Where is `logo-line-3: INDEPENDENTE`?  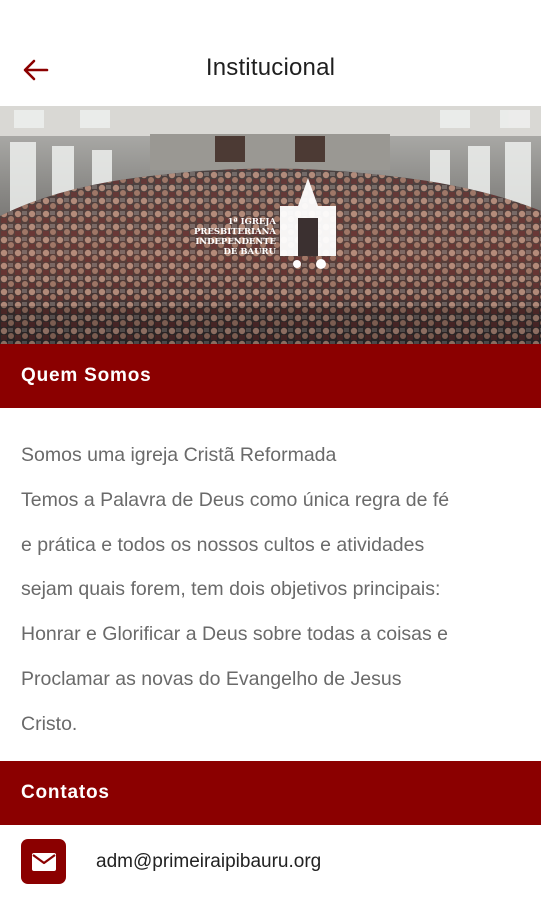
logo-line-3: INDEPENDENTE is located at coordinates (235, 242).